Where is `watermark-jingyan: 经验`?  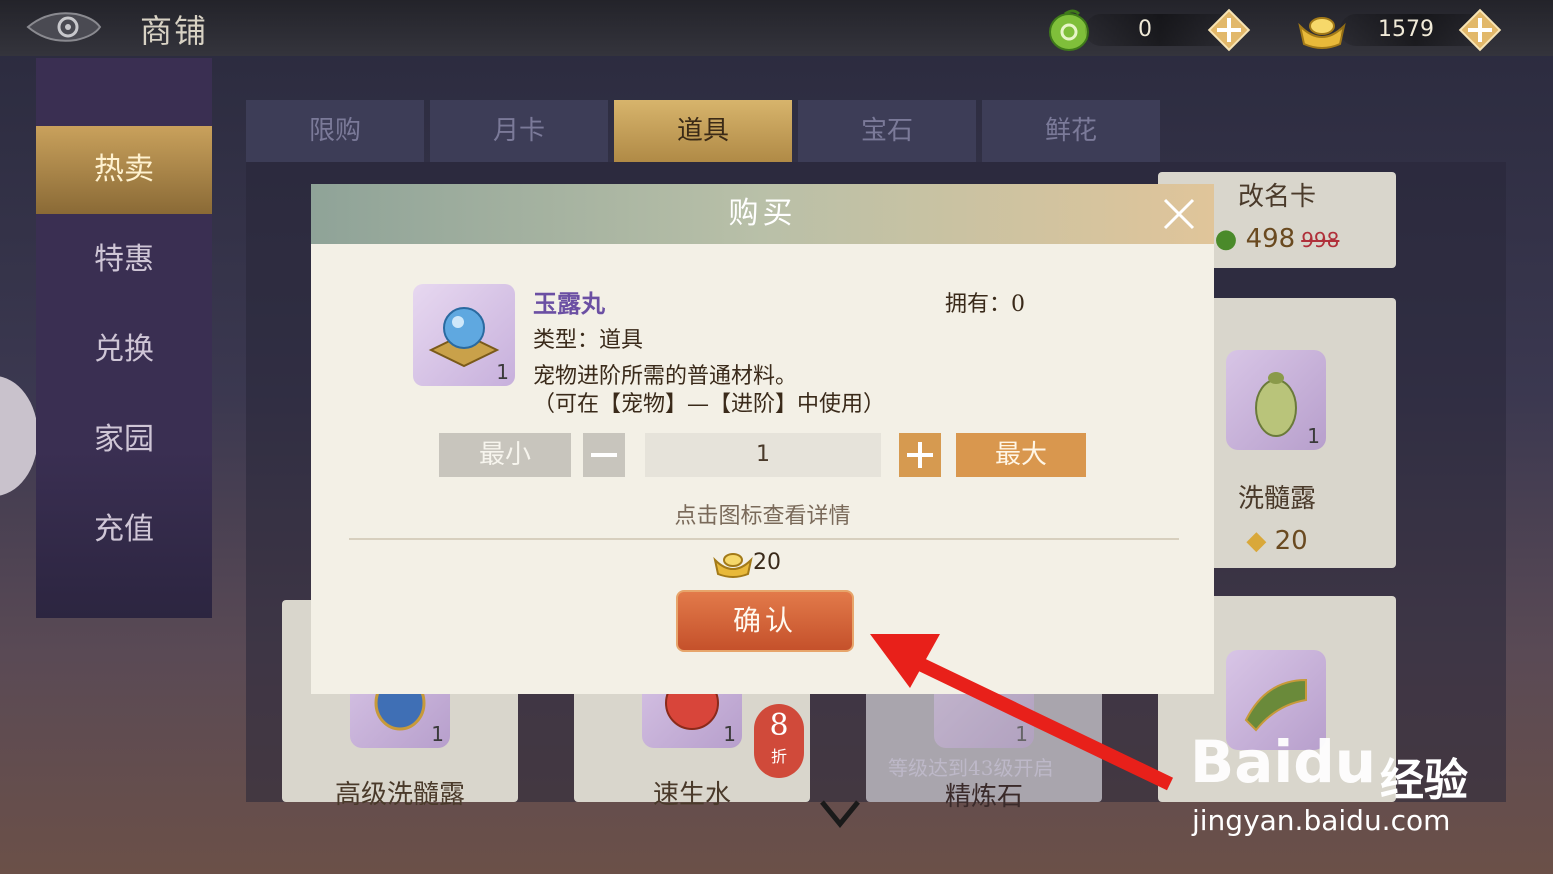
watermark-jingyan: 经验 is located at coordinates (1424, 780).